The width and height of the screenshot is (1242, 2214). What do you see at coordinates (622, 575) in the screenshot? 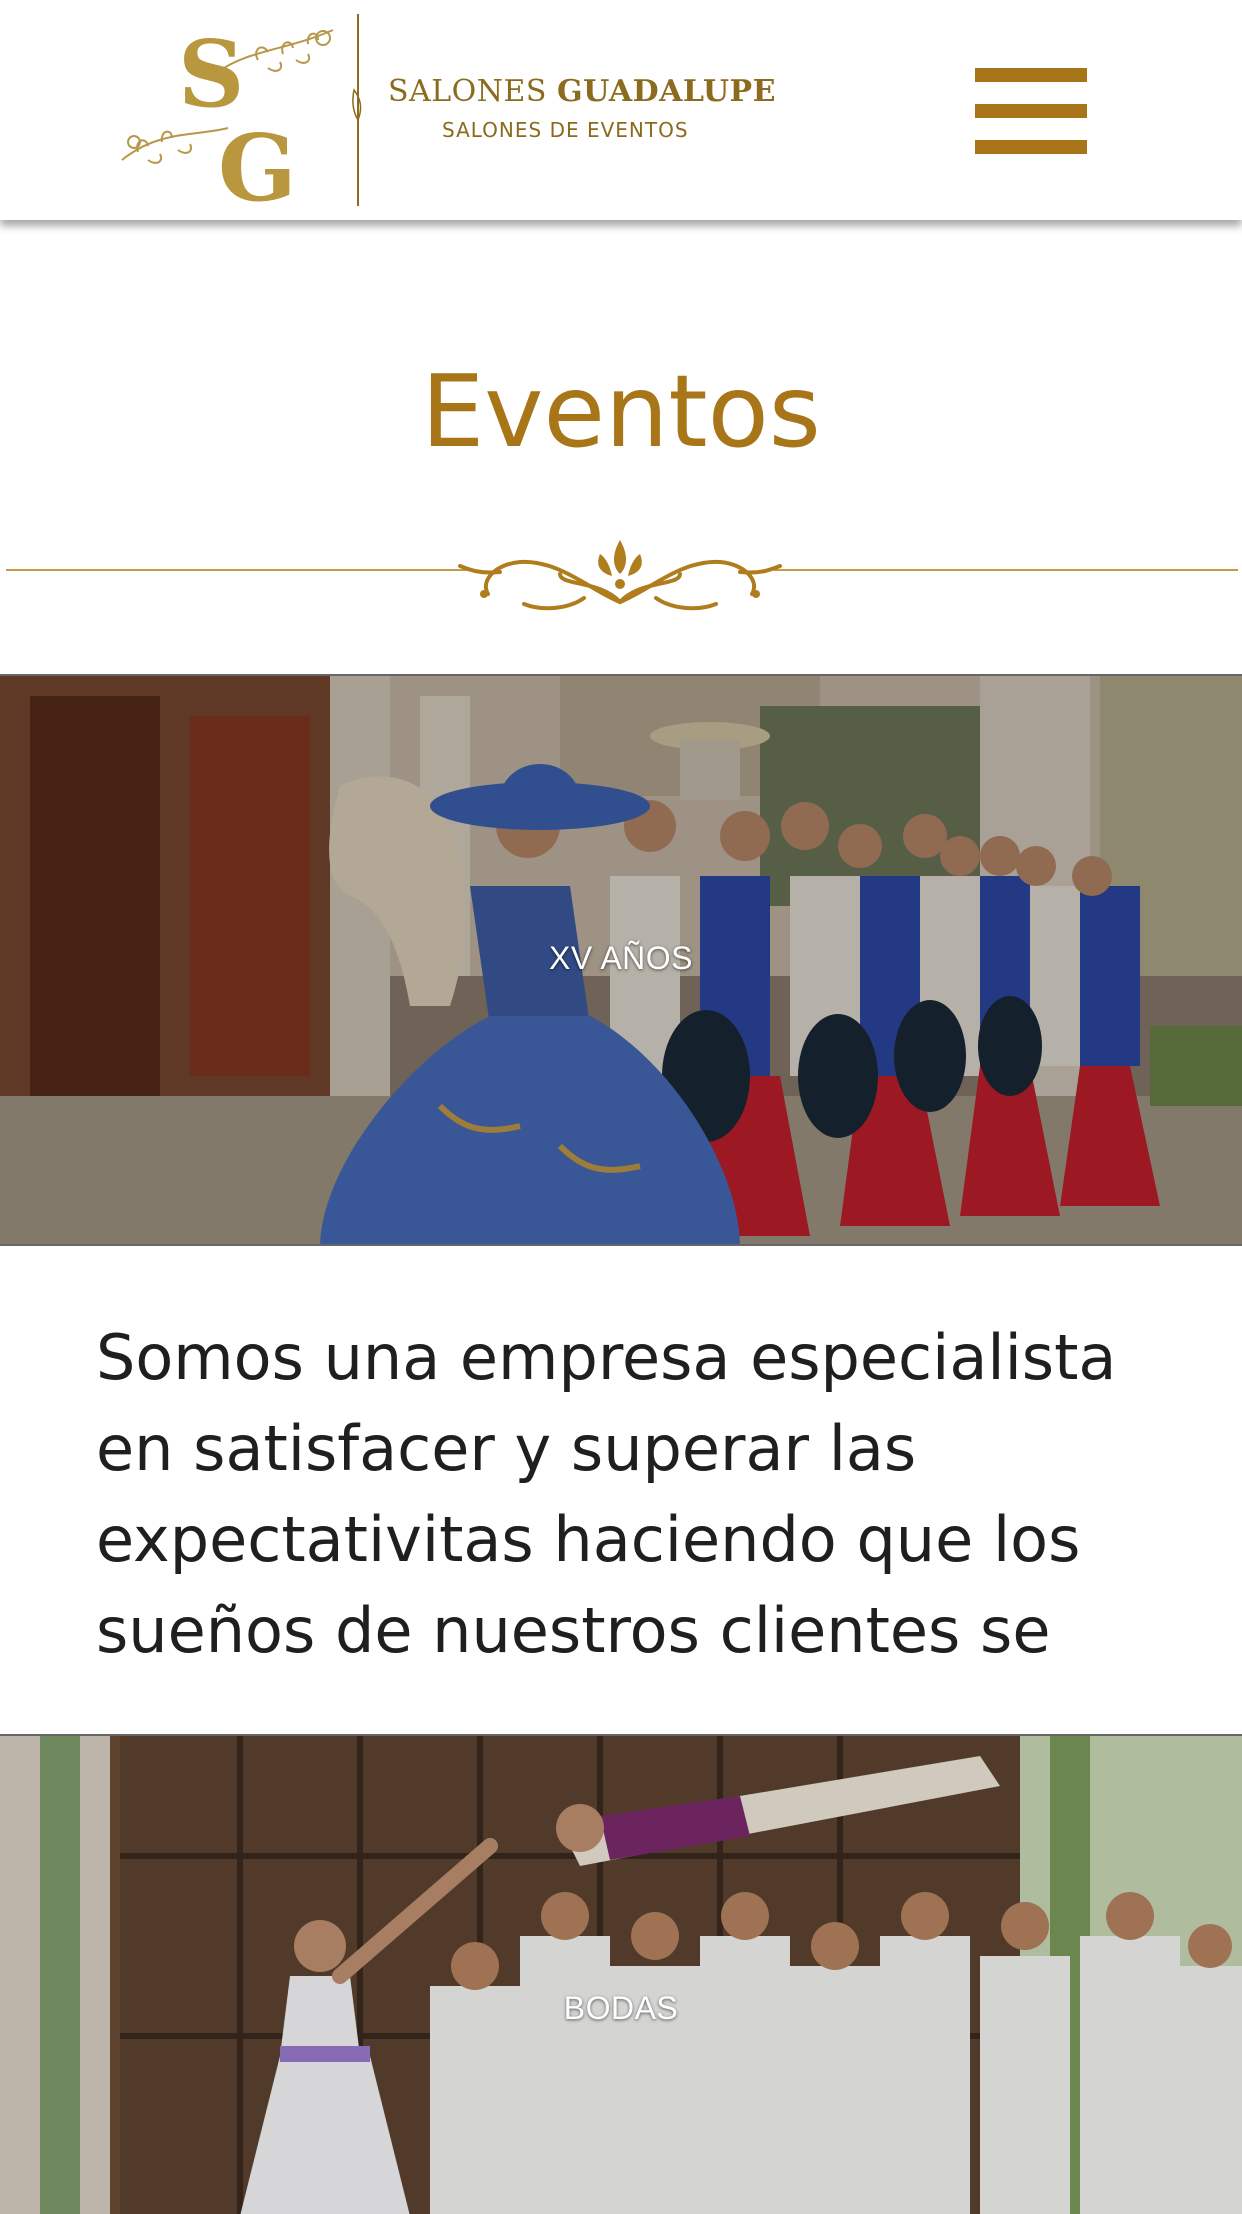
I see `ornamental-divider` at bounding box center [622, 575].